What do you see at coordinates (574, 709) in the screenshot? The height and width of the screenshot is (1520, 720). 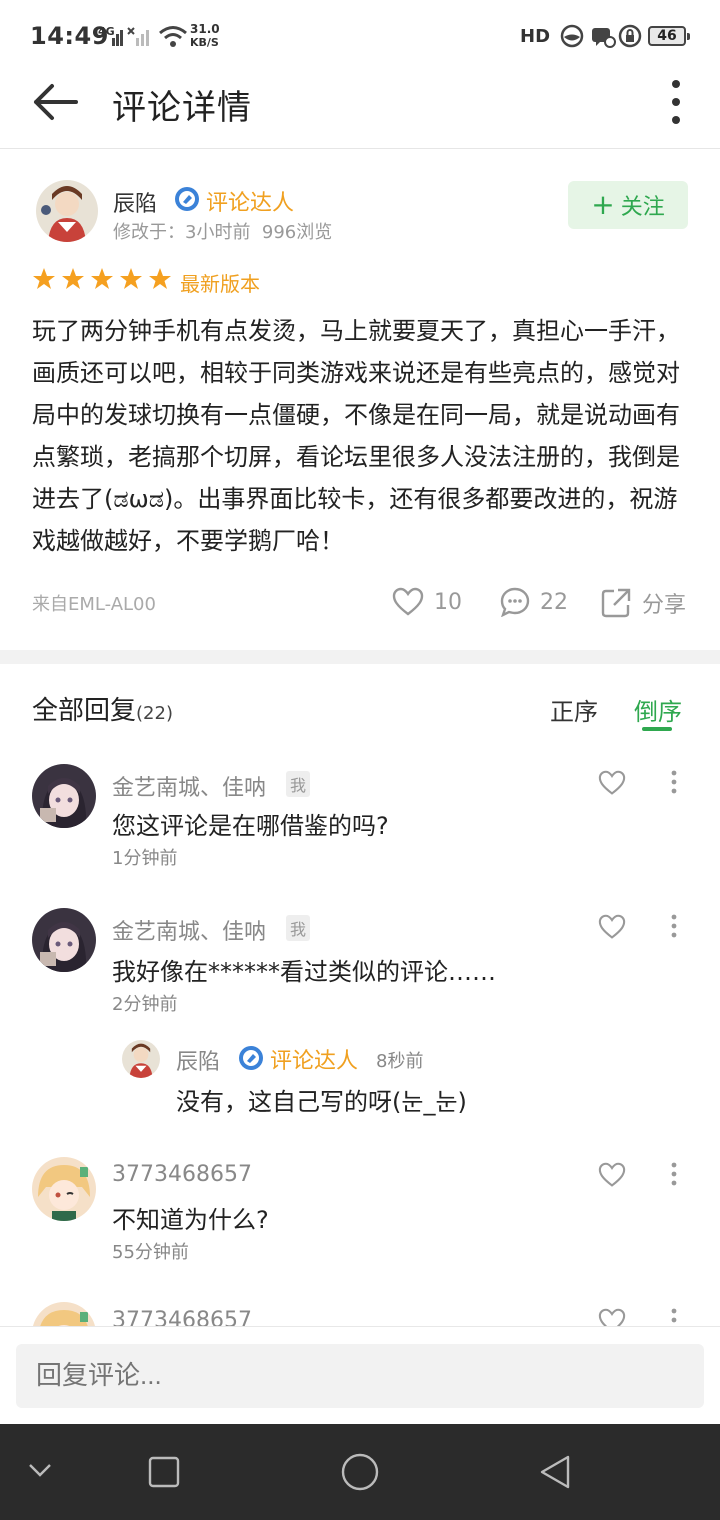 I see `sort-ascending-tab: 正序` at bounding box center [574, 709].